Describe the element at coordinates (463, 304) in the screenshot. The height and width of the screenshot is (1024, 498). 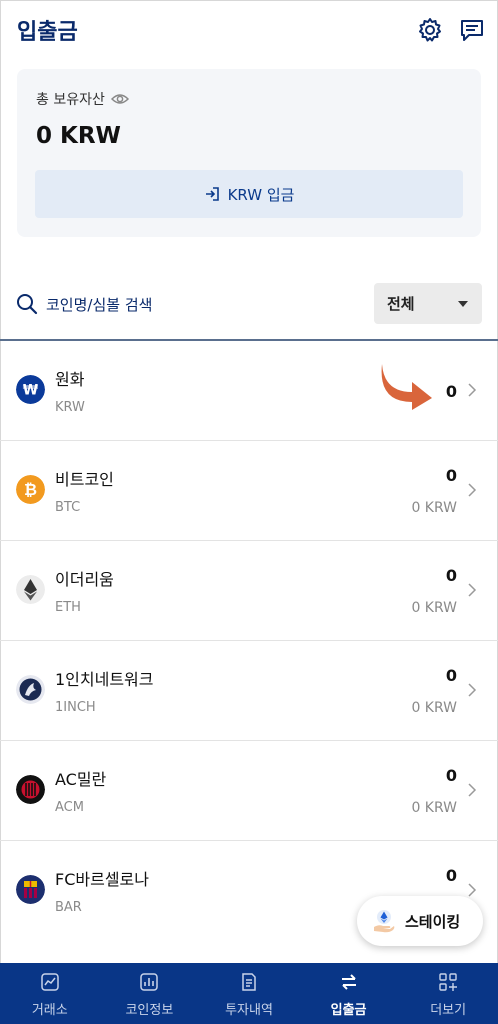
I see `caret-down-icon` at that location.